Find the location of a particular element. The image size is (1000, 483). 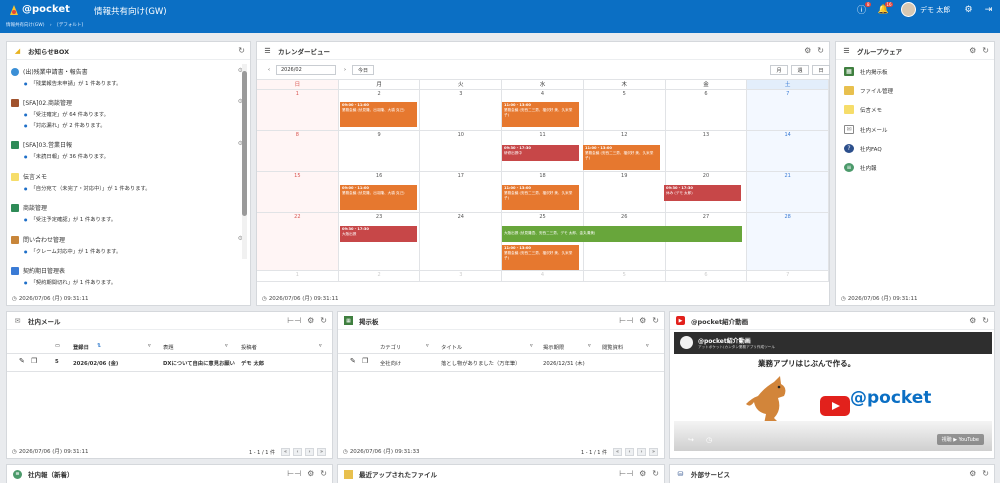

calendar-event: 09:30 - 17:30 研修出張中 is located at coordinates (540, 153).